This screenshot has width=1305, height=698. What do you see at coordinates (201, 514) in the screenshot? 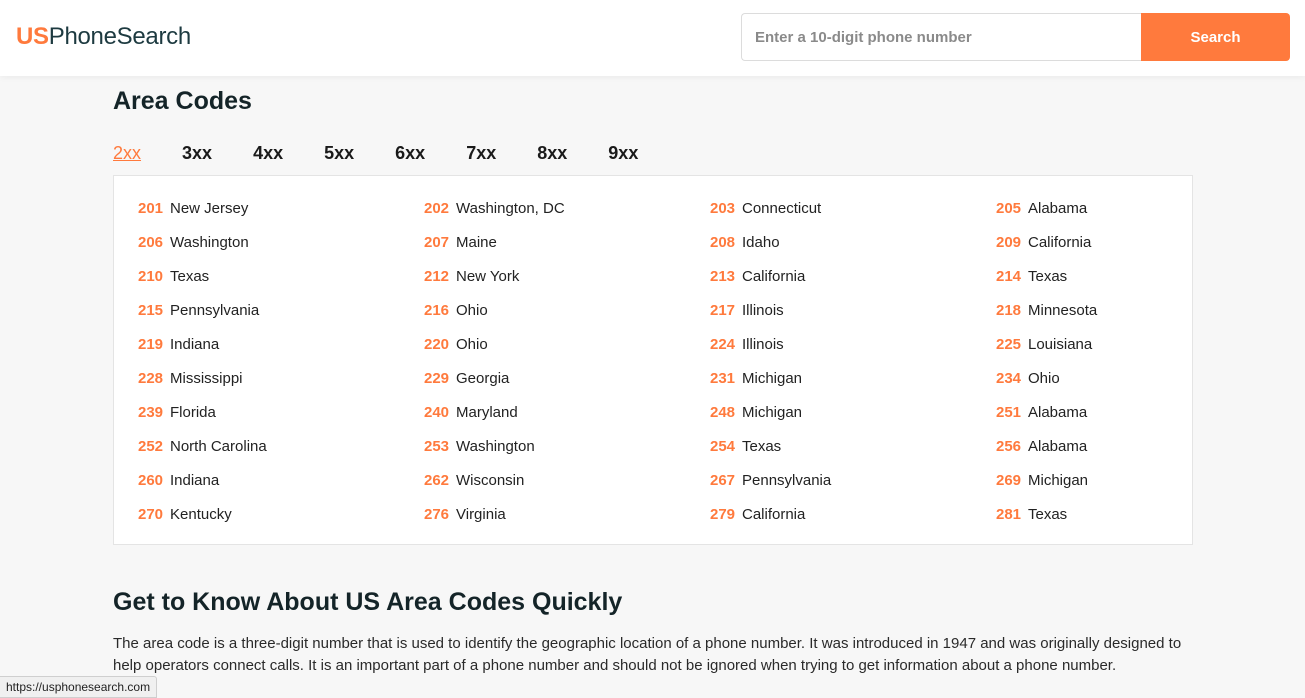
I see `area-code-state: Kentucky` at bounding box center [201, 514].